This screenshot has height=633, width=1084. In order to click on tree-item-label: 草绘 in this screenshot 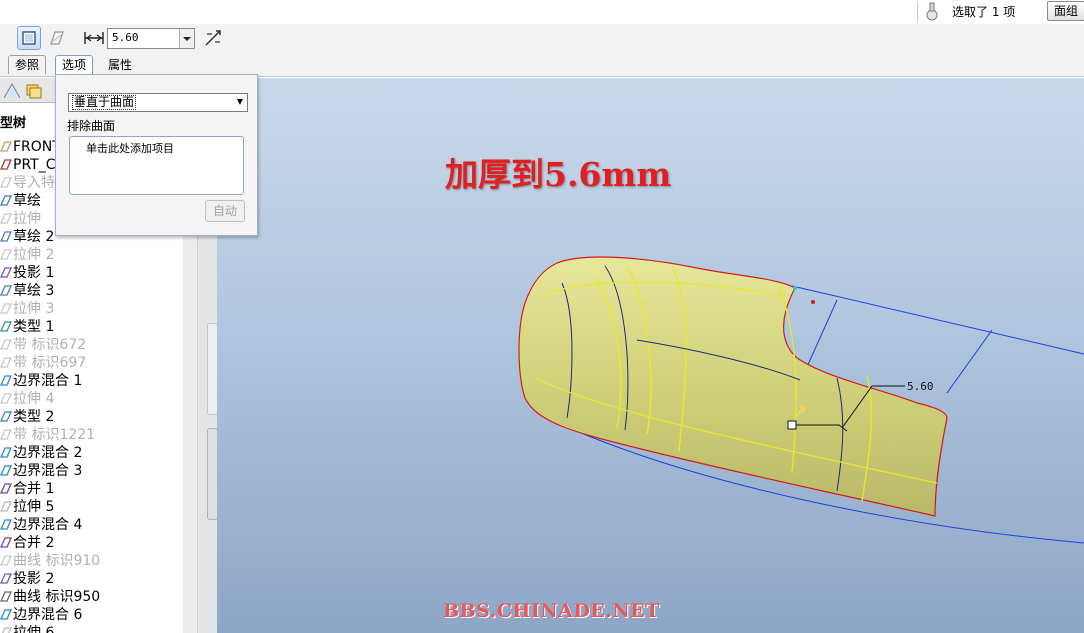, I will do `click(27, 201)`.